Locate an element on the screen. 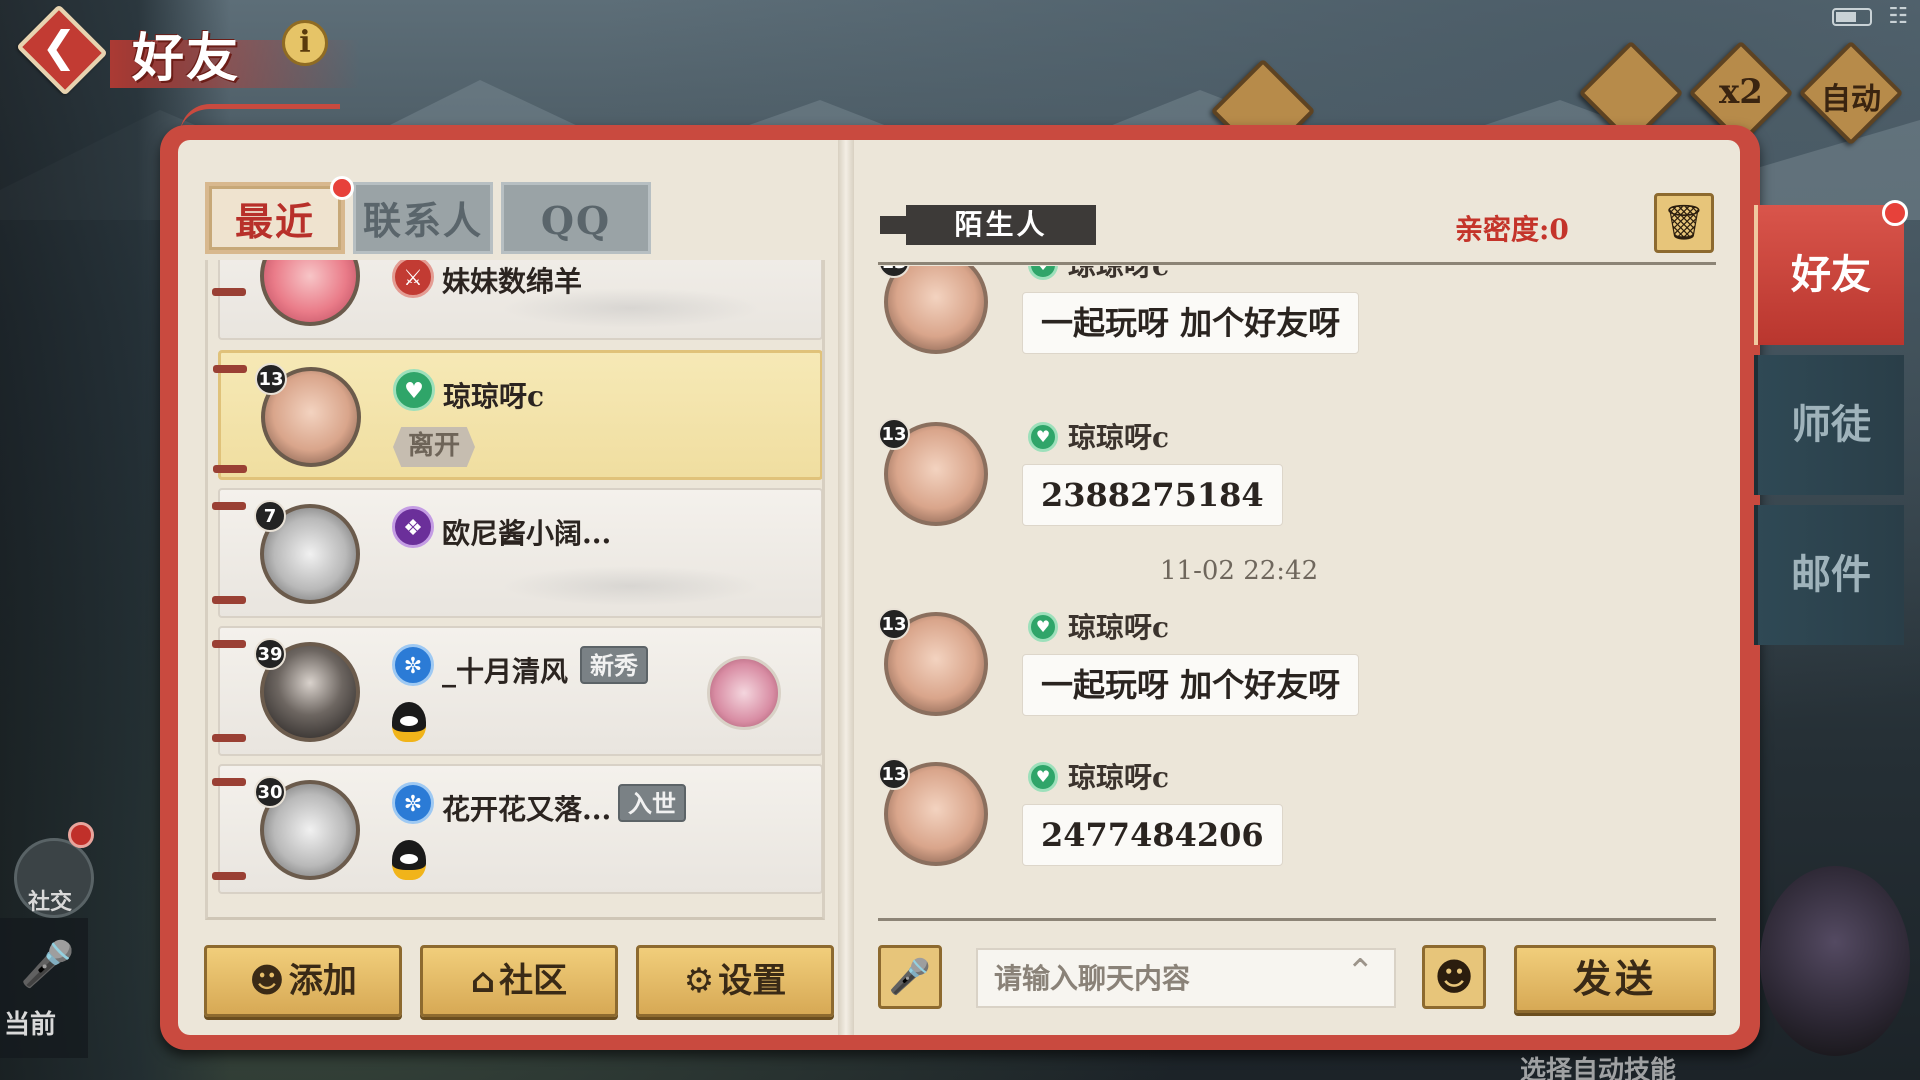  tab-qq: QQ is located at coordinates (576, 218).